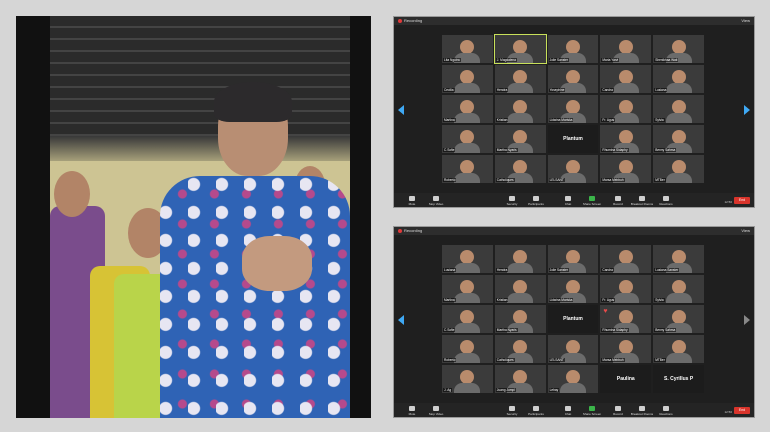 The image size is (770, 432). What do you see at coordinates (467, 379) in the screenshot?
I see `participant-tile: J. Ag` at bounding box center [467, 379].